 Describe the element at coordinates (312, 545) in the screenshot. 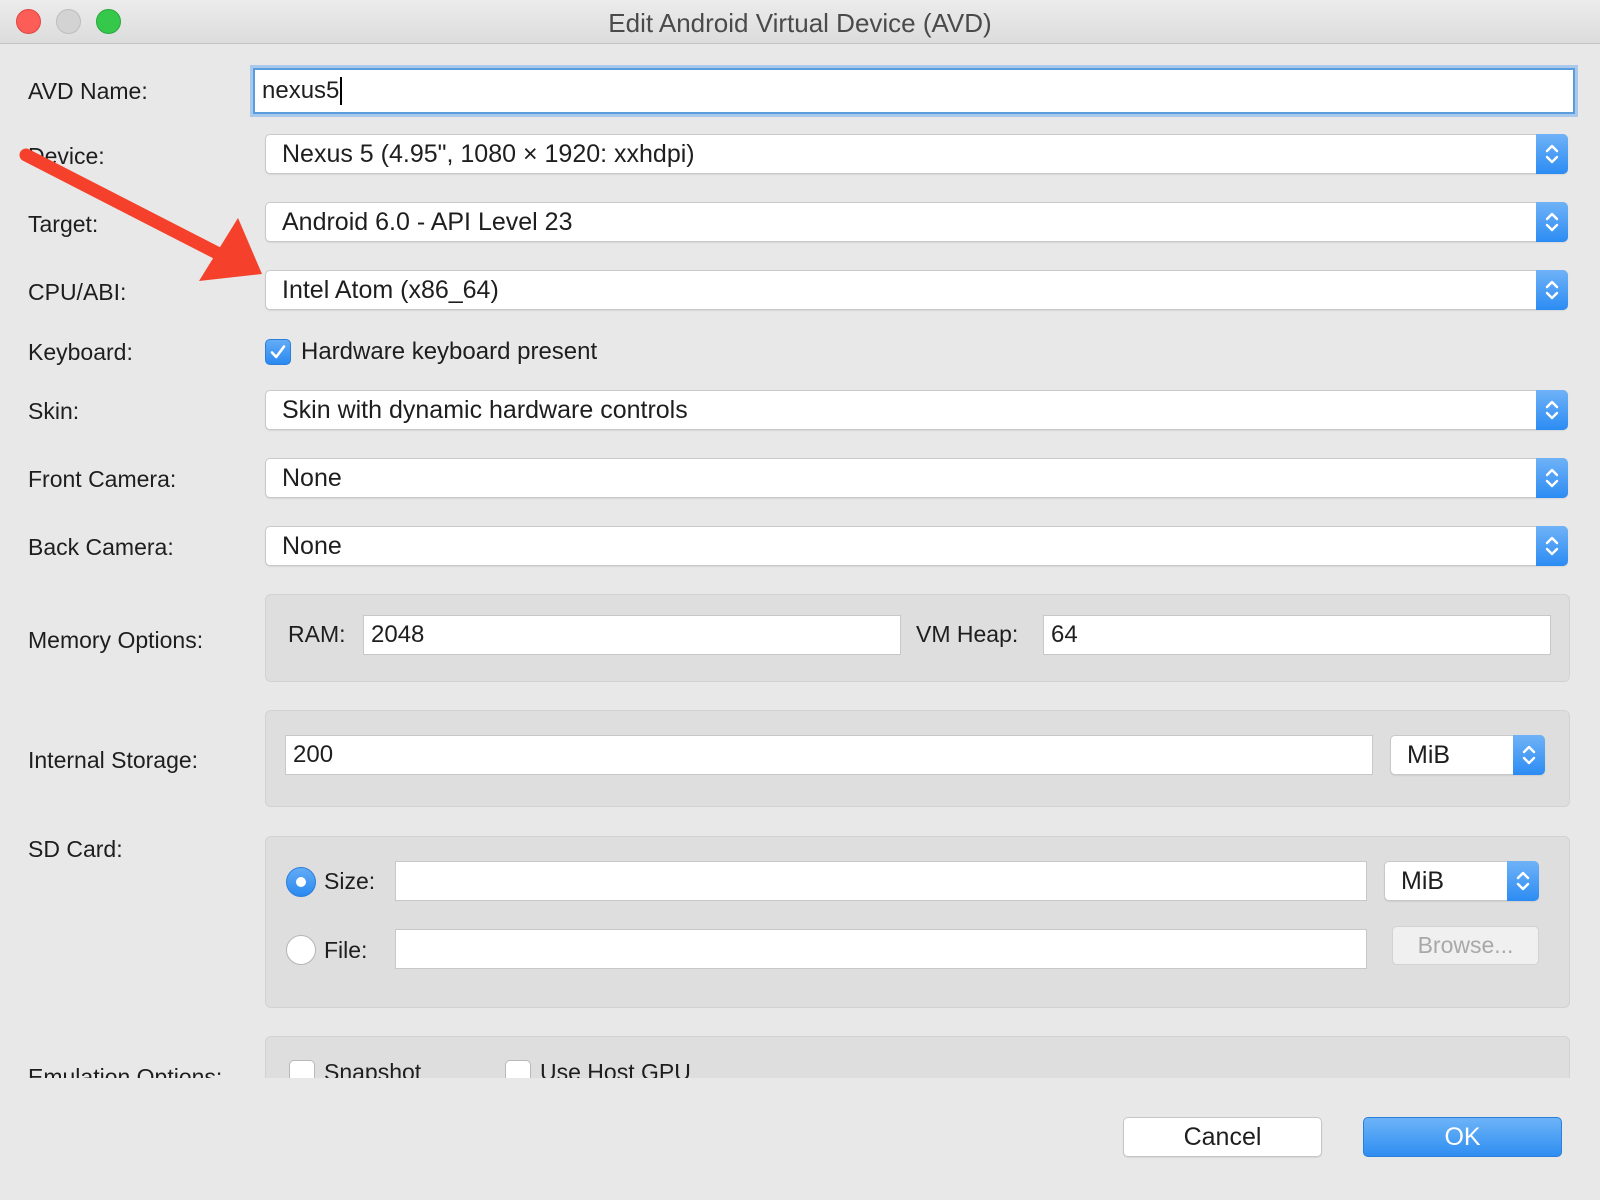

I see `back-camera-value: None` at that location.